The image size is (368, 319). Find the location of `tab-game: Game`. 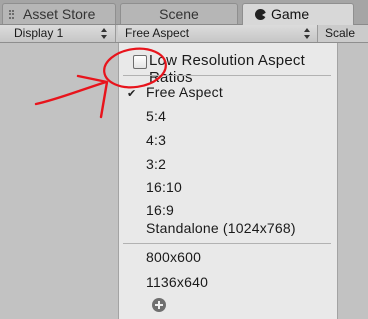

tab-game: Game is located at coordinates (298, 14).